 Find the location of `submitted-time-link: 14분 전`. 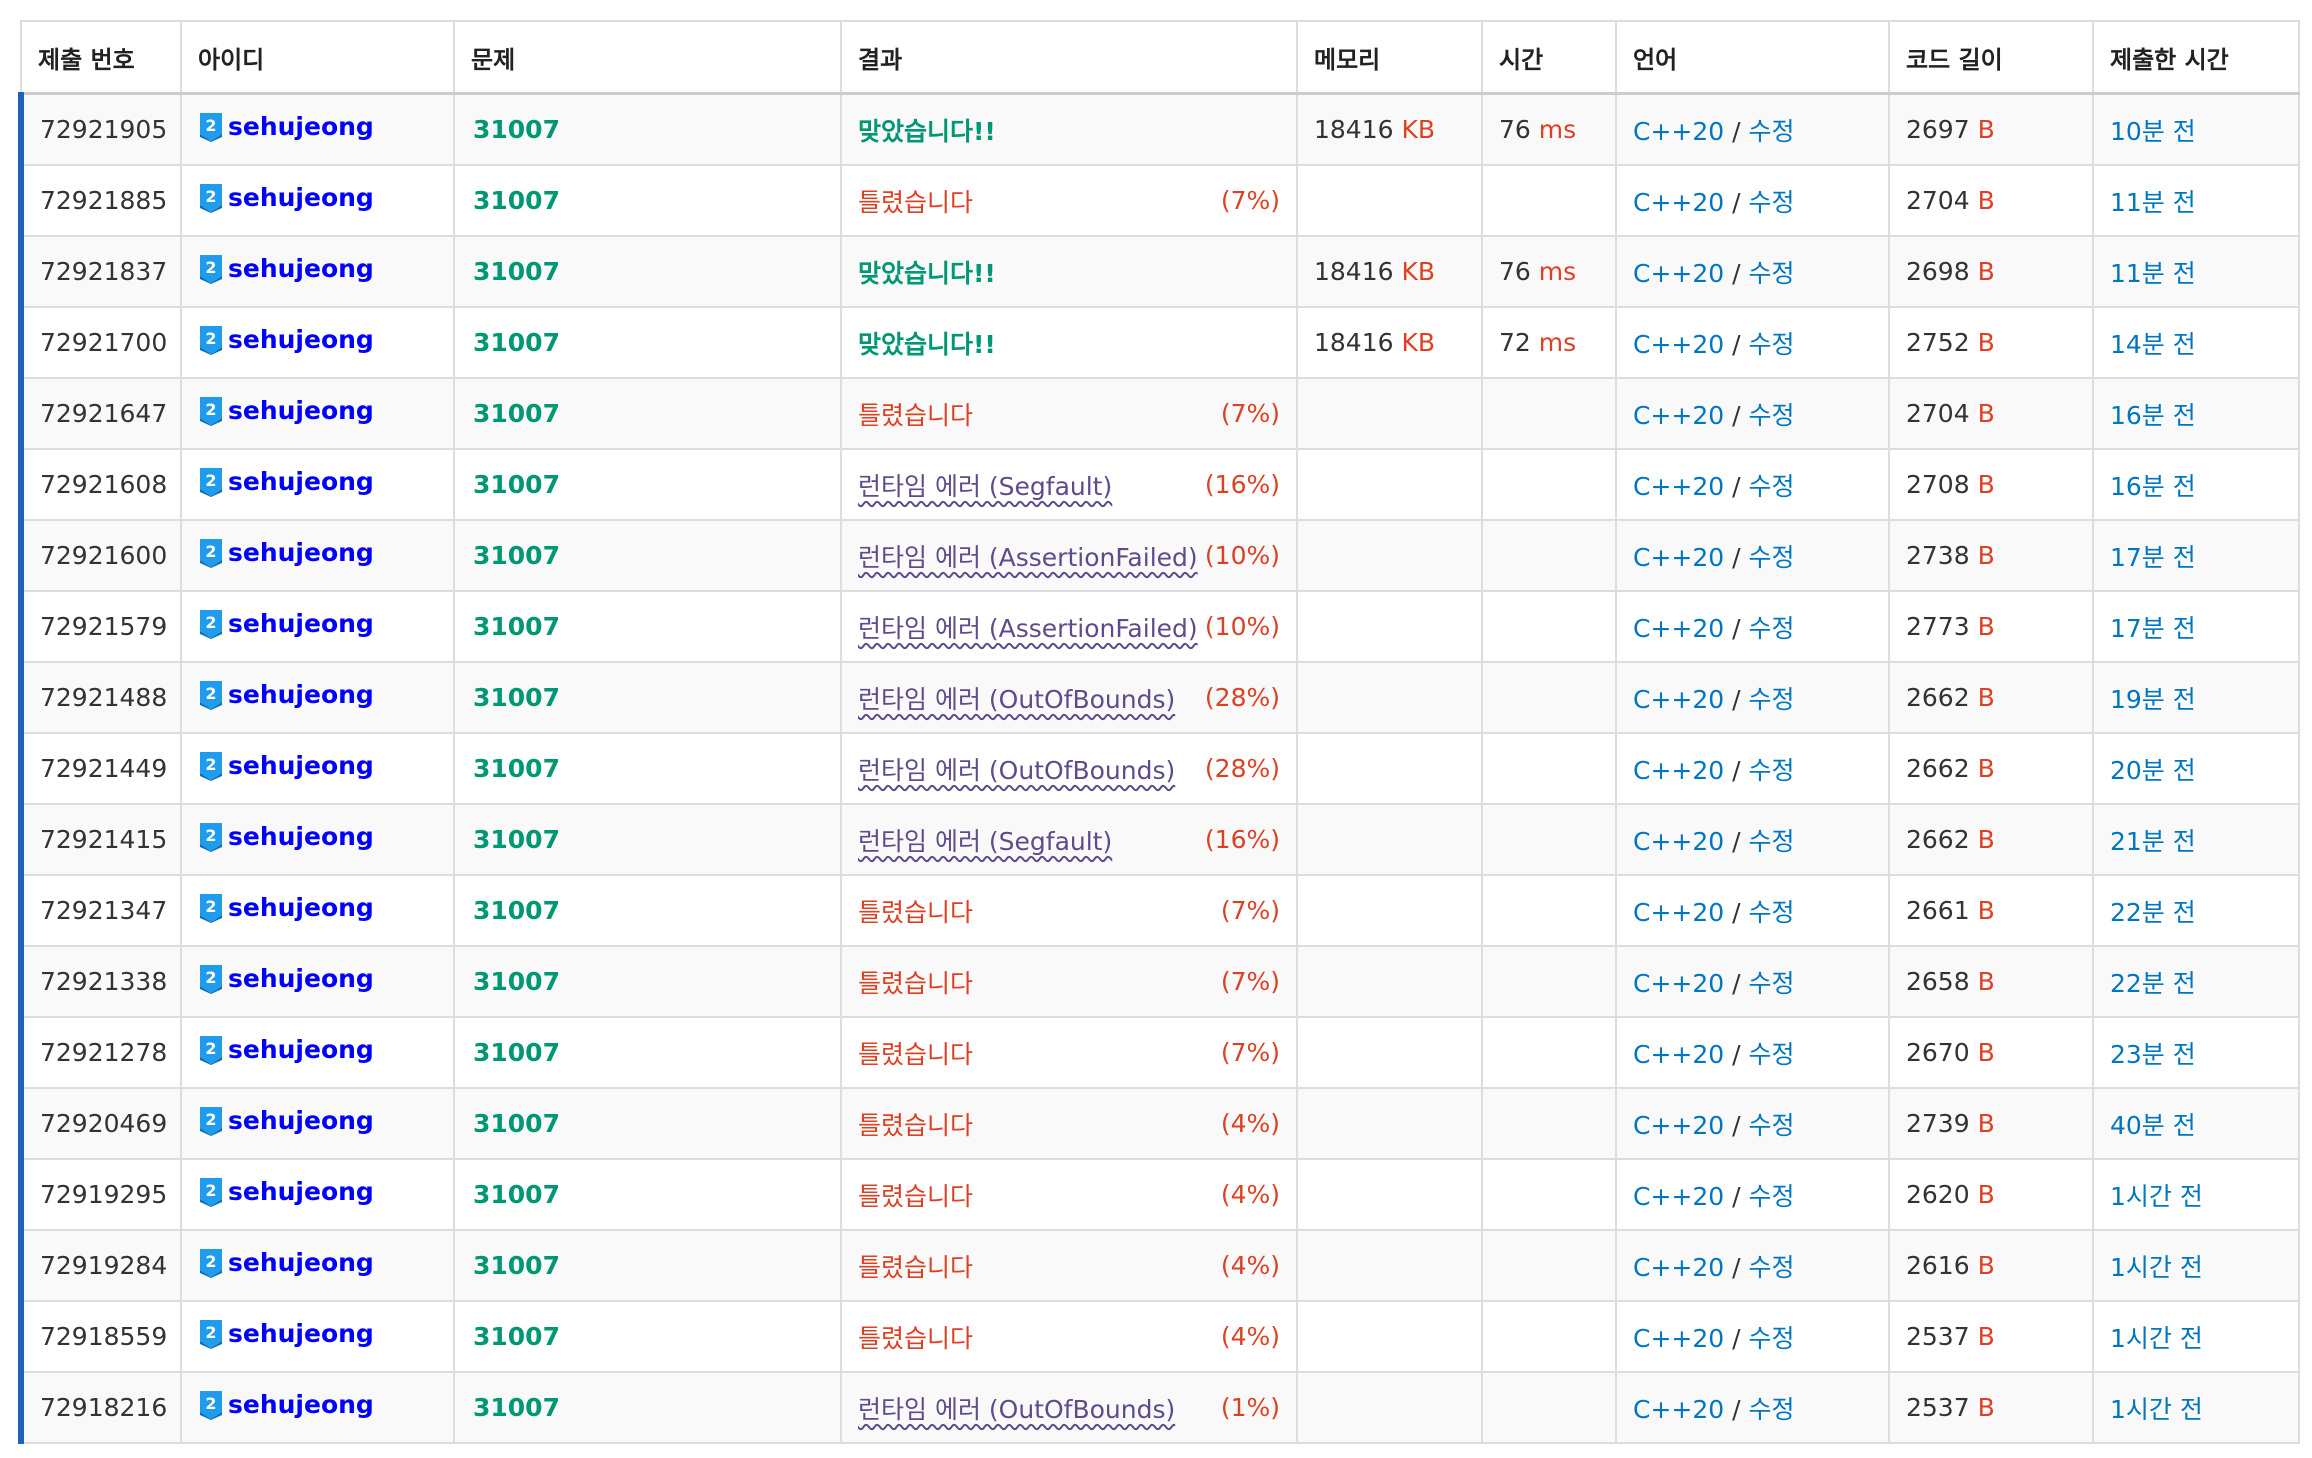

submitted-time-link: 14분 전 is located at coordinates (2153, 344).